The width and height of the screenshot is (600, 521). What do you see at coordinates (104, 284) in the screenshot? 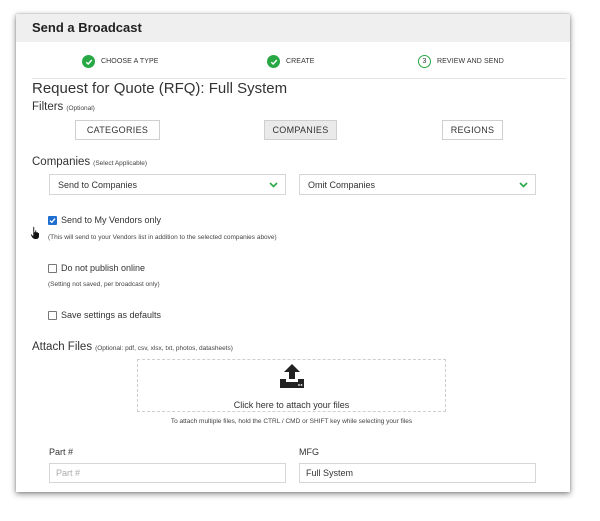
I see `do-not-publish-note: (Setting not saved, per broadcast only)` at bounding box center [104, 284].